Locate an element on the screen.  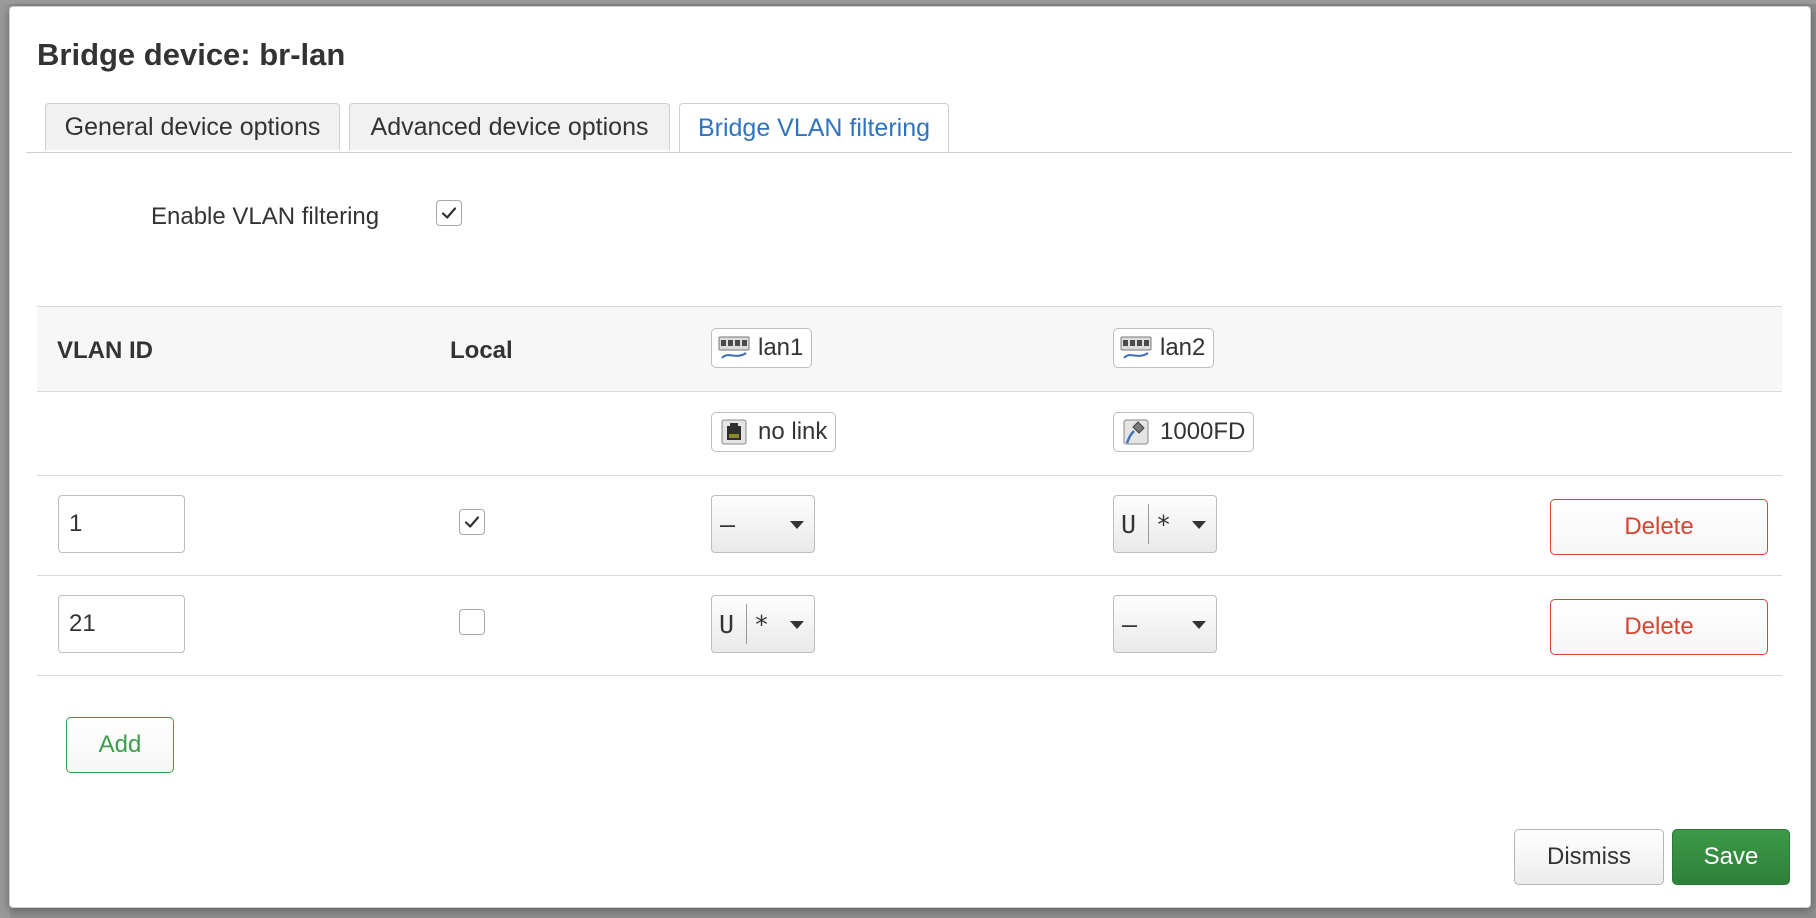
lan1-pvid-value: * is located at coordinates (762, 624).